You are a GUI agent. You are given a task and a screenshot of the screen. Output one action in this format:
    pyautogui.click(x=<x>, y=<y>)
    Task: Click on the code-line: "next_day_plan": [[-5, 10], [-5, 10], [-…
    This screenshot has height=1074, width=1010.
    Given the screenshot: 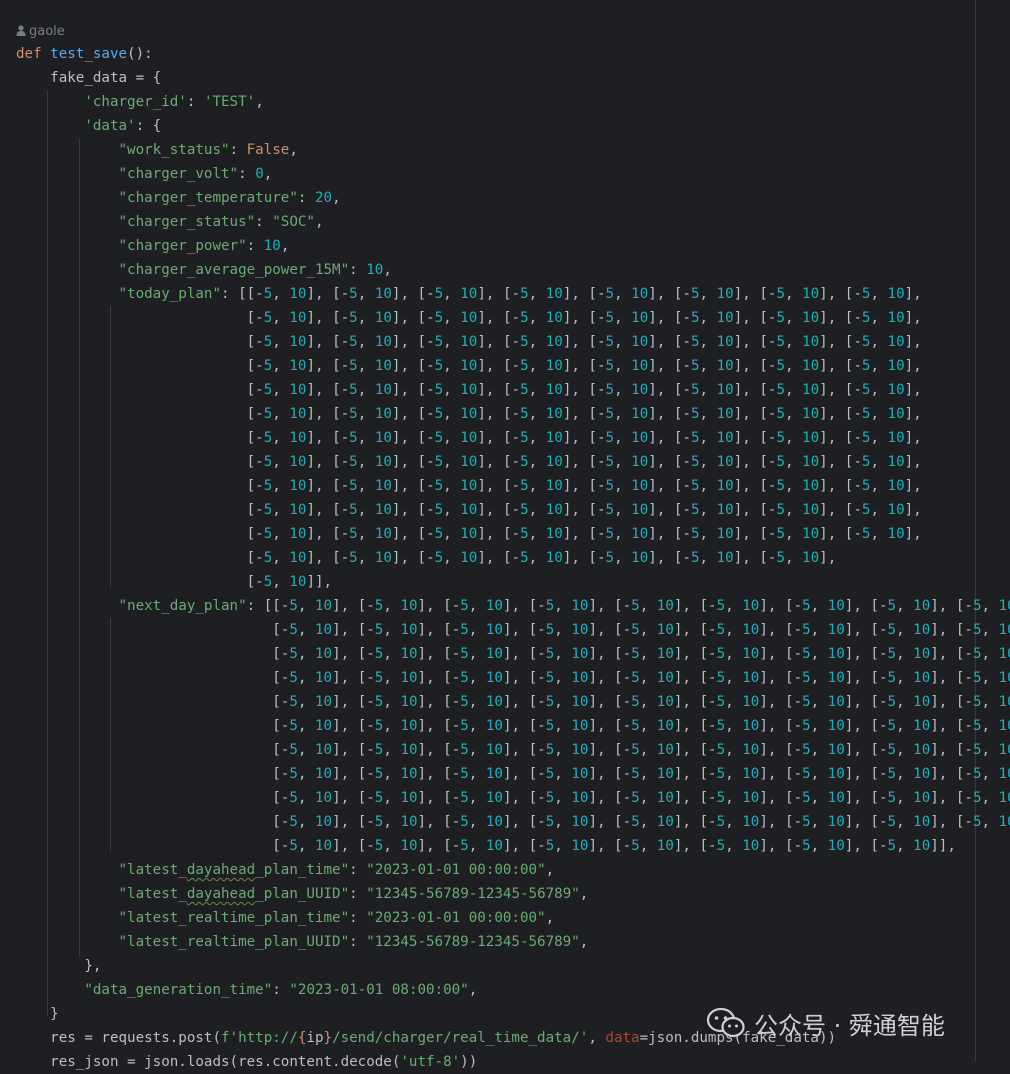 What is the action you would take?
    pyautogui.click(x=513, y=606)
    